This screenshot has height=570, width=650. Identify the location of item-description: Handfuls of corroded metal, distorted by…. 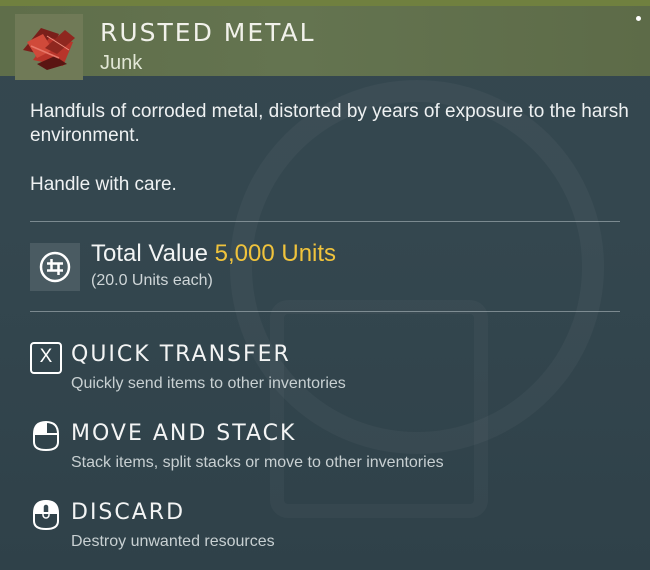
(329, 123).